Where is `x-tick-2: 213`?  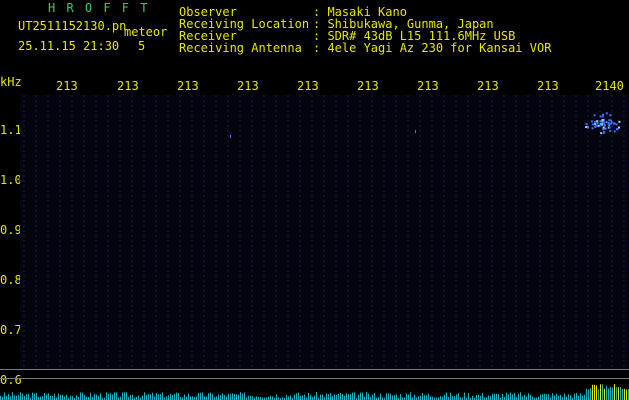 x-tick-2: 213 is located at coordinates (188, 86).